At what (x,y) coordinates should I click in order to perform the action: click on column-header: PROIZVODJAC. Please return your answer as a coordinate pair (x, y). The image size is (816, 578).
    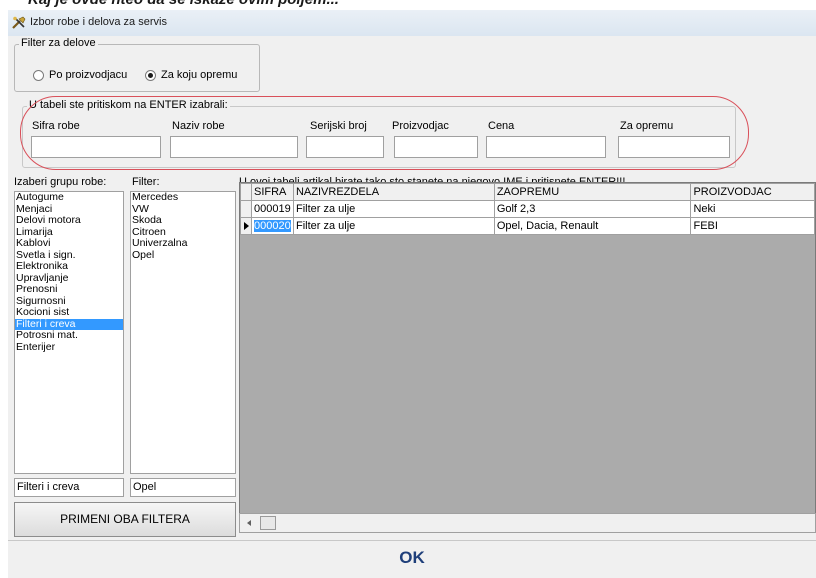
    Looking at the image, I should click on (752, 192).